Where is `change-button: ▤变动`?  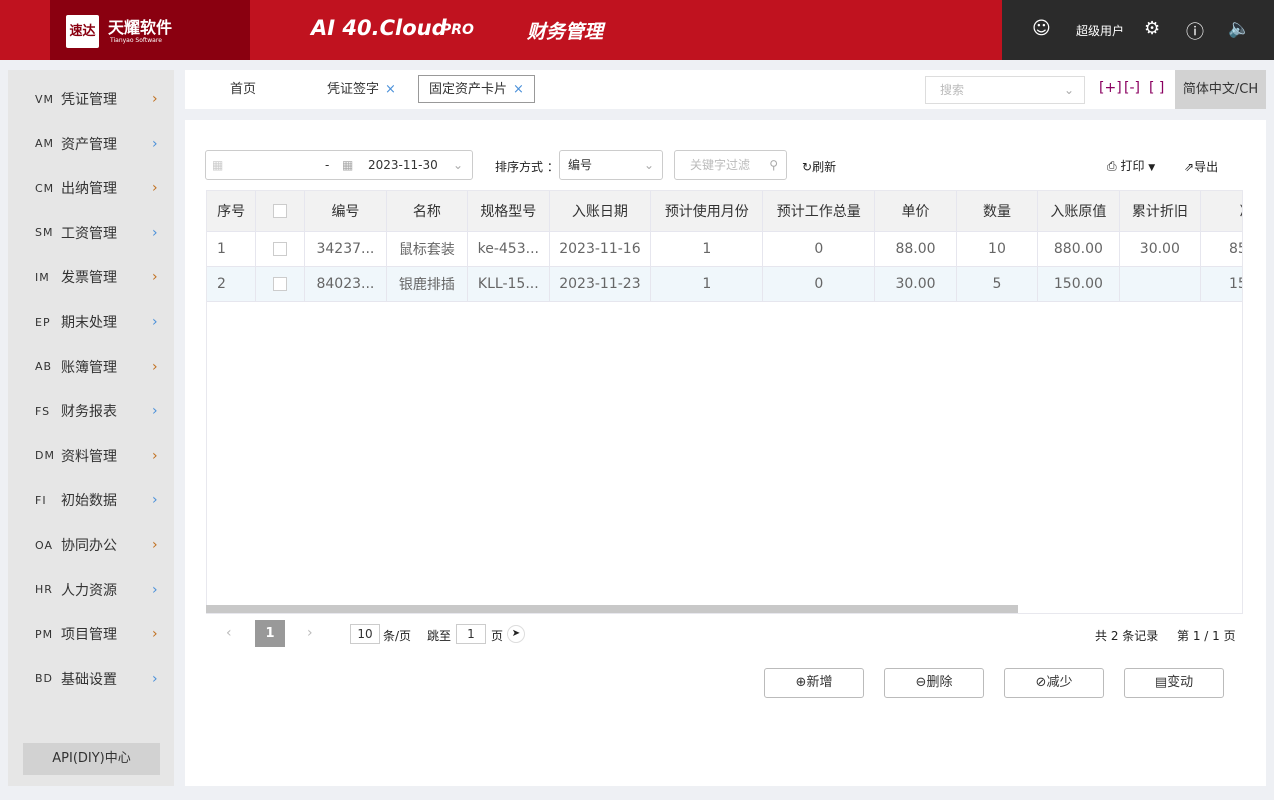 change-button: ▤变动 is located at coordinates (1174, 683).